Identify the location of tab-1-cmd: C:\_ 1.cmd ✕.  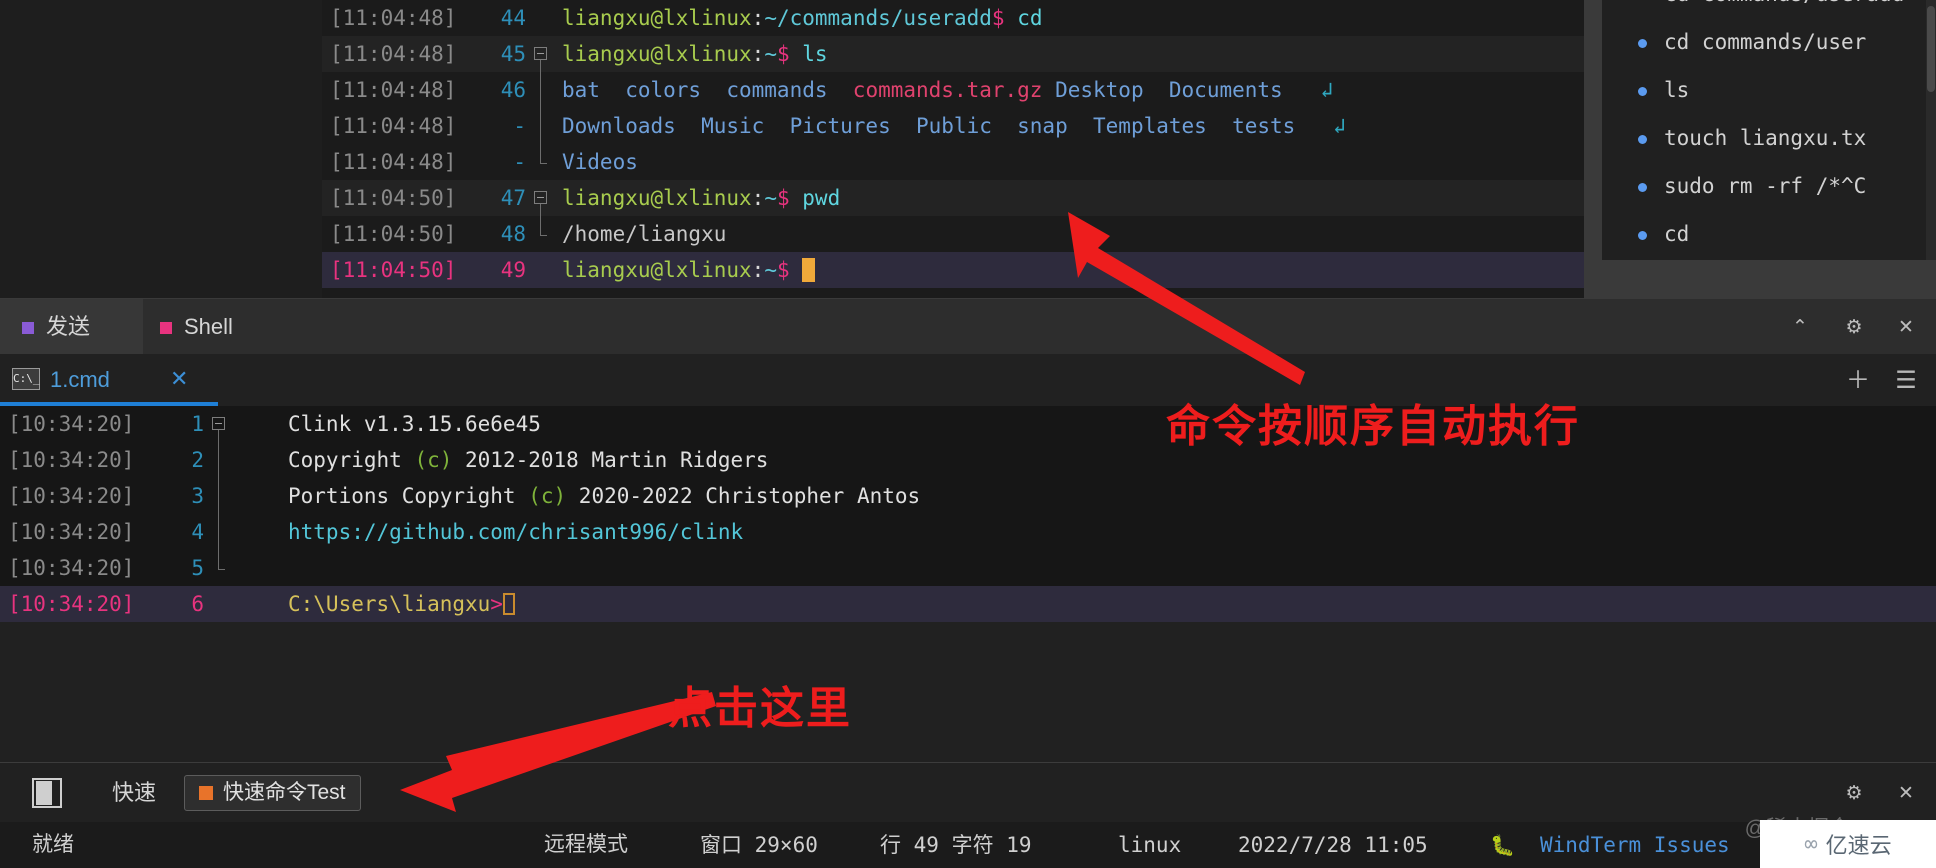
(109, 380).